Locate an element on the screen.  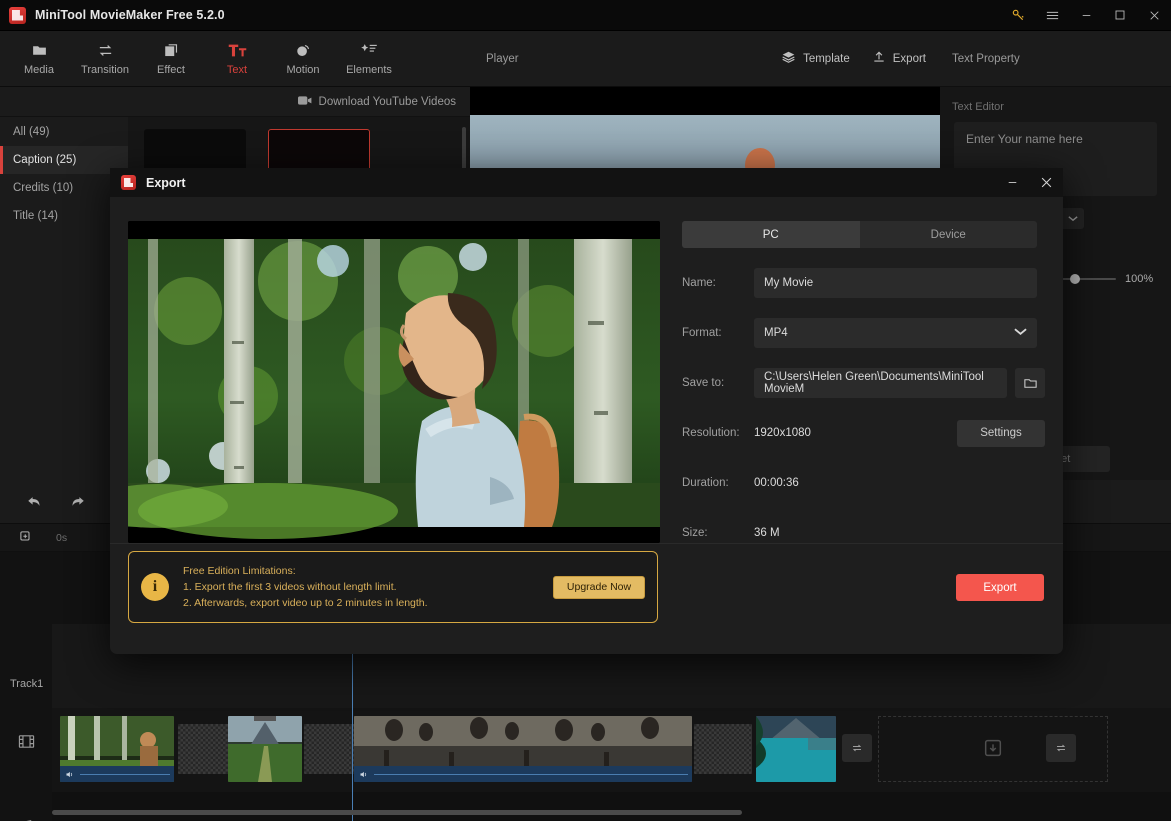
timeline-clip-row is located at coordinates (615, 749).